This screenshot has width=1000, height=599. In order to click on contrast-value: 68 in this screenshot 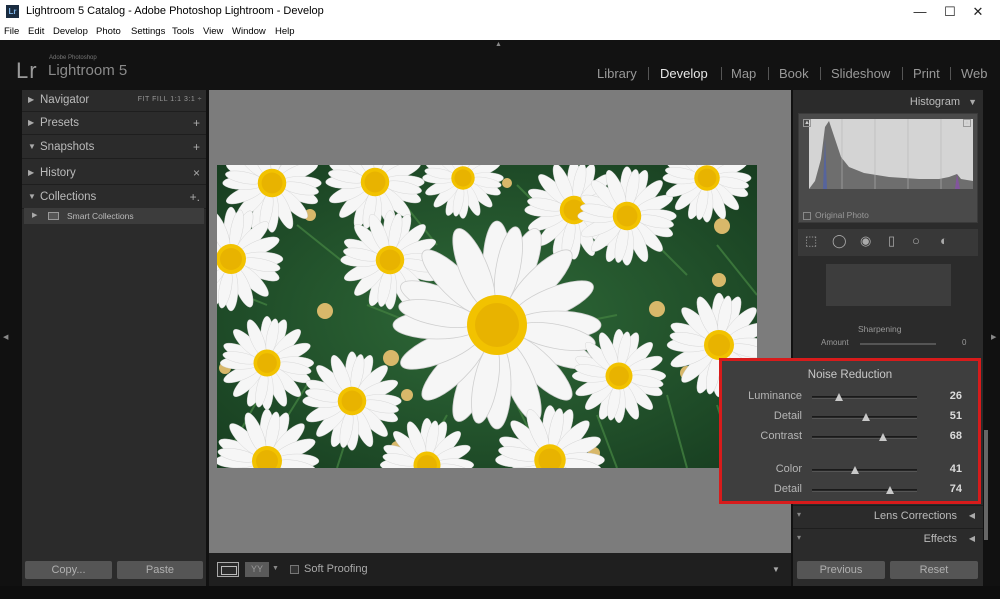, I will do `click(956, 436)`.